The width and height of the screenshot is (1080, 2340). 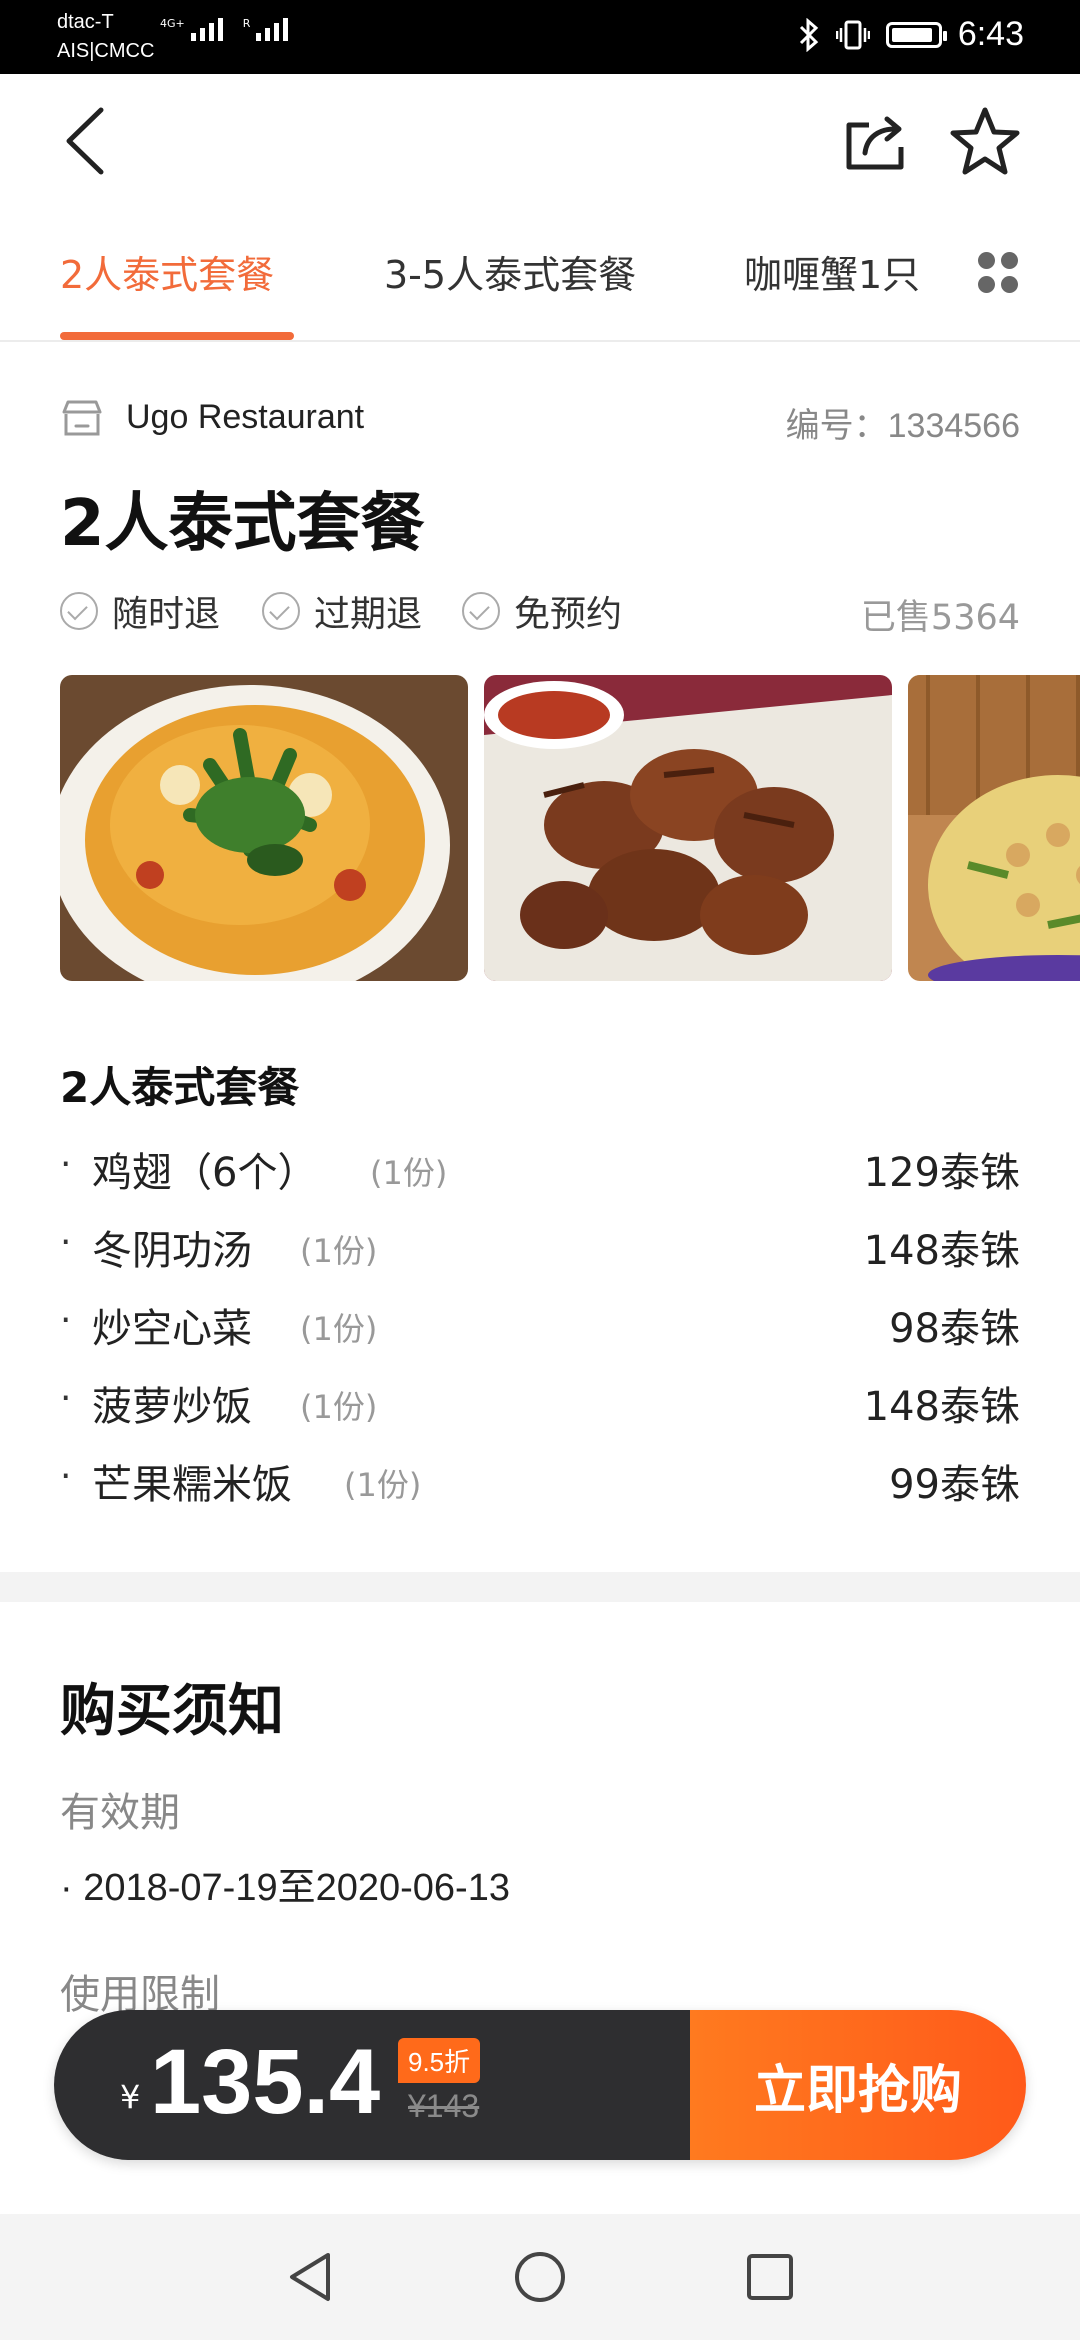 I want to click on battery-icon, so click(x=916, y=34).